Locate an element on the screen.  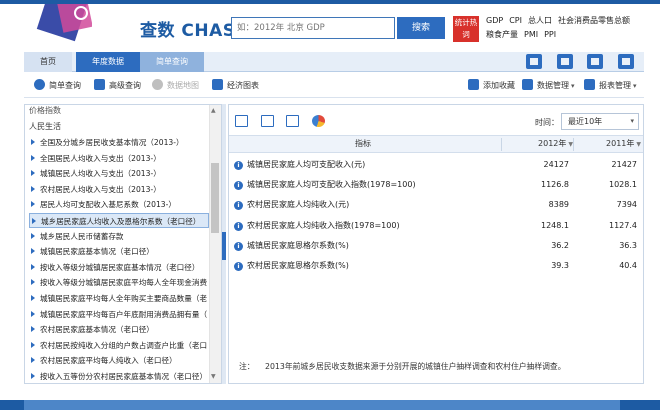
tree-item: 农村居民家庭基本情况（老口径） is located at coordinates (119, 329).